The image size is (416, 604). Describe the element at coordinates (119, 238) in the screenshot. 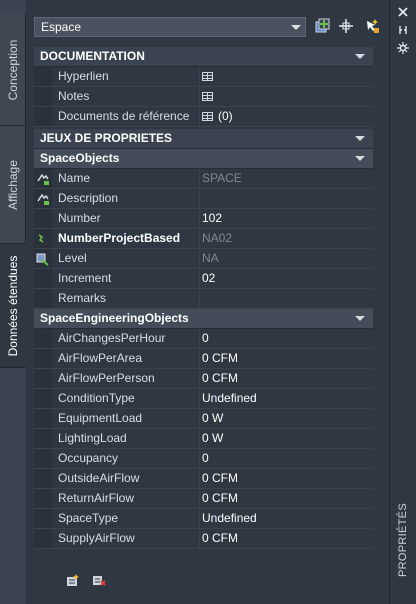

I see `property-name: NumberProjectBased` at that location.